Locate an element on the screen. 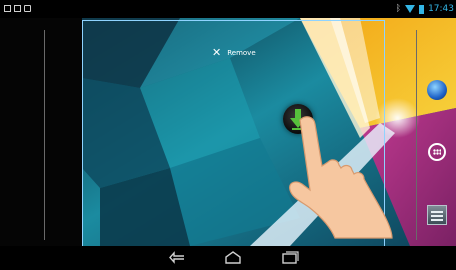  pointing-hand is located at coordinates (341, 177).